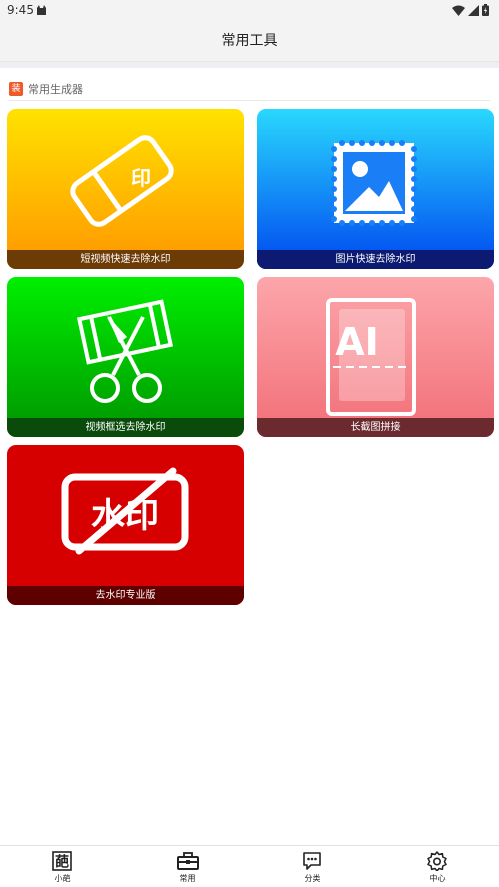 The height and width of the screenshot is (887, 499). Describe the element at coordinates (375, 259) in the screenshot. I see `card-label: 图片快速去除水印` at that location.